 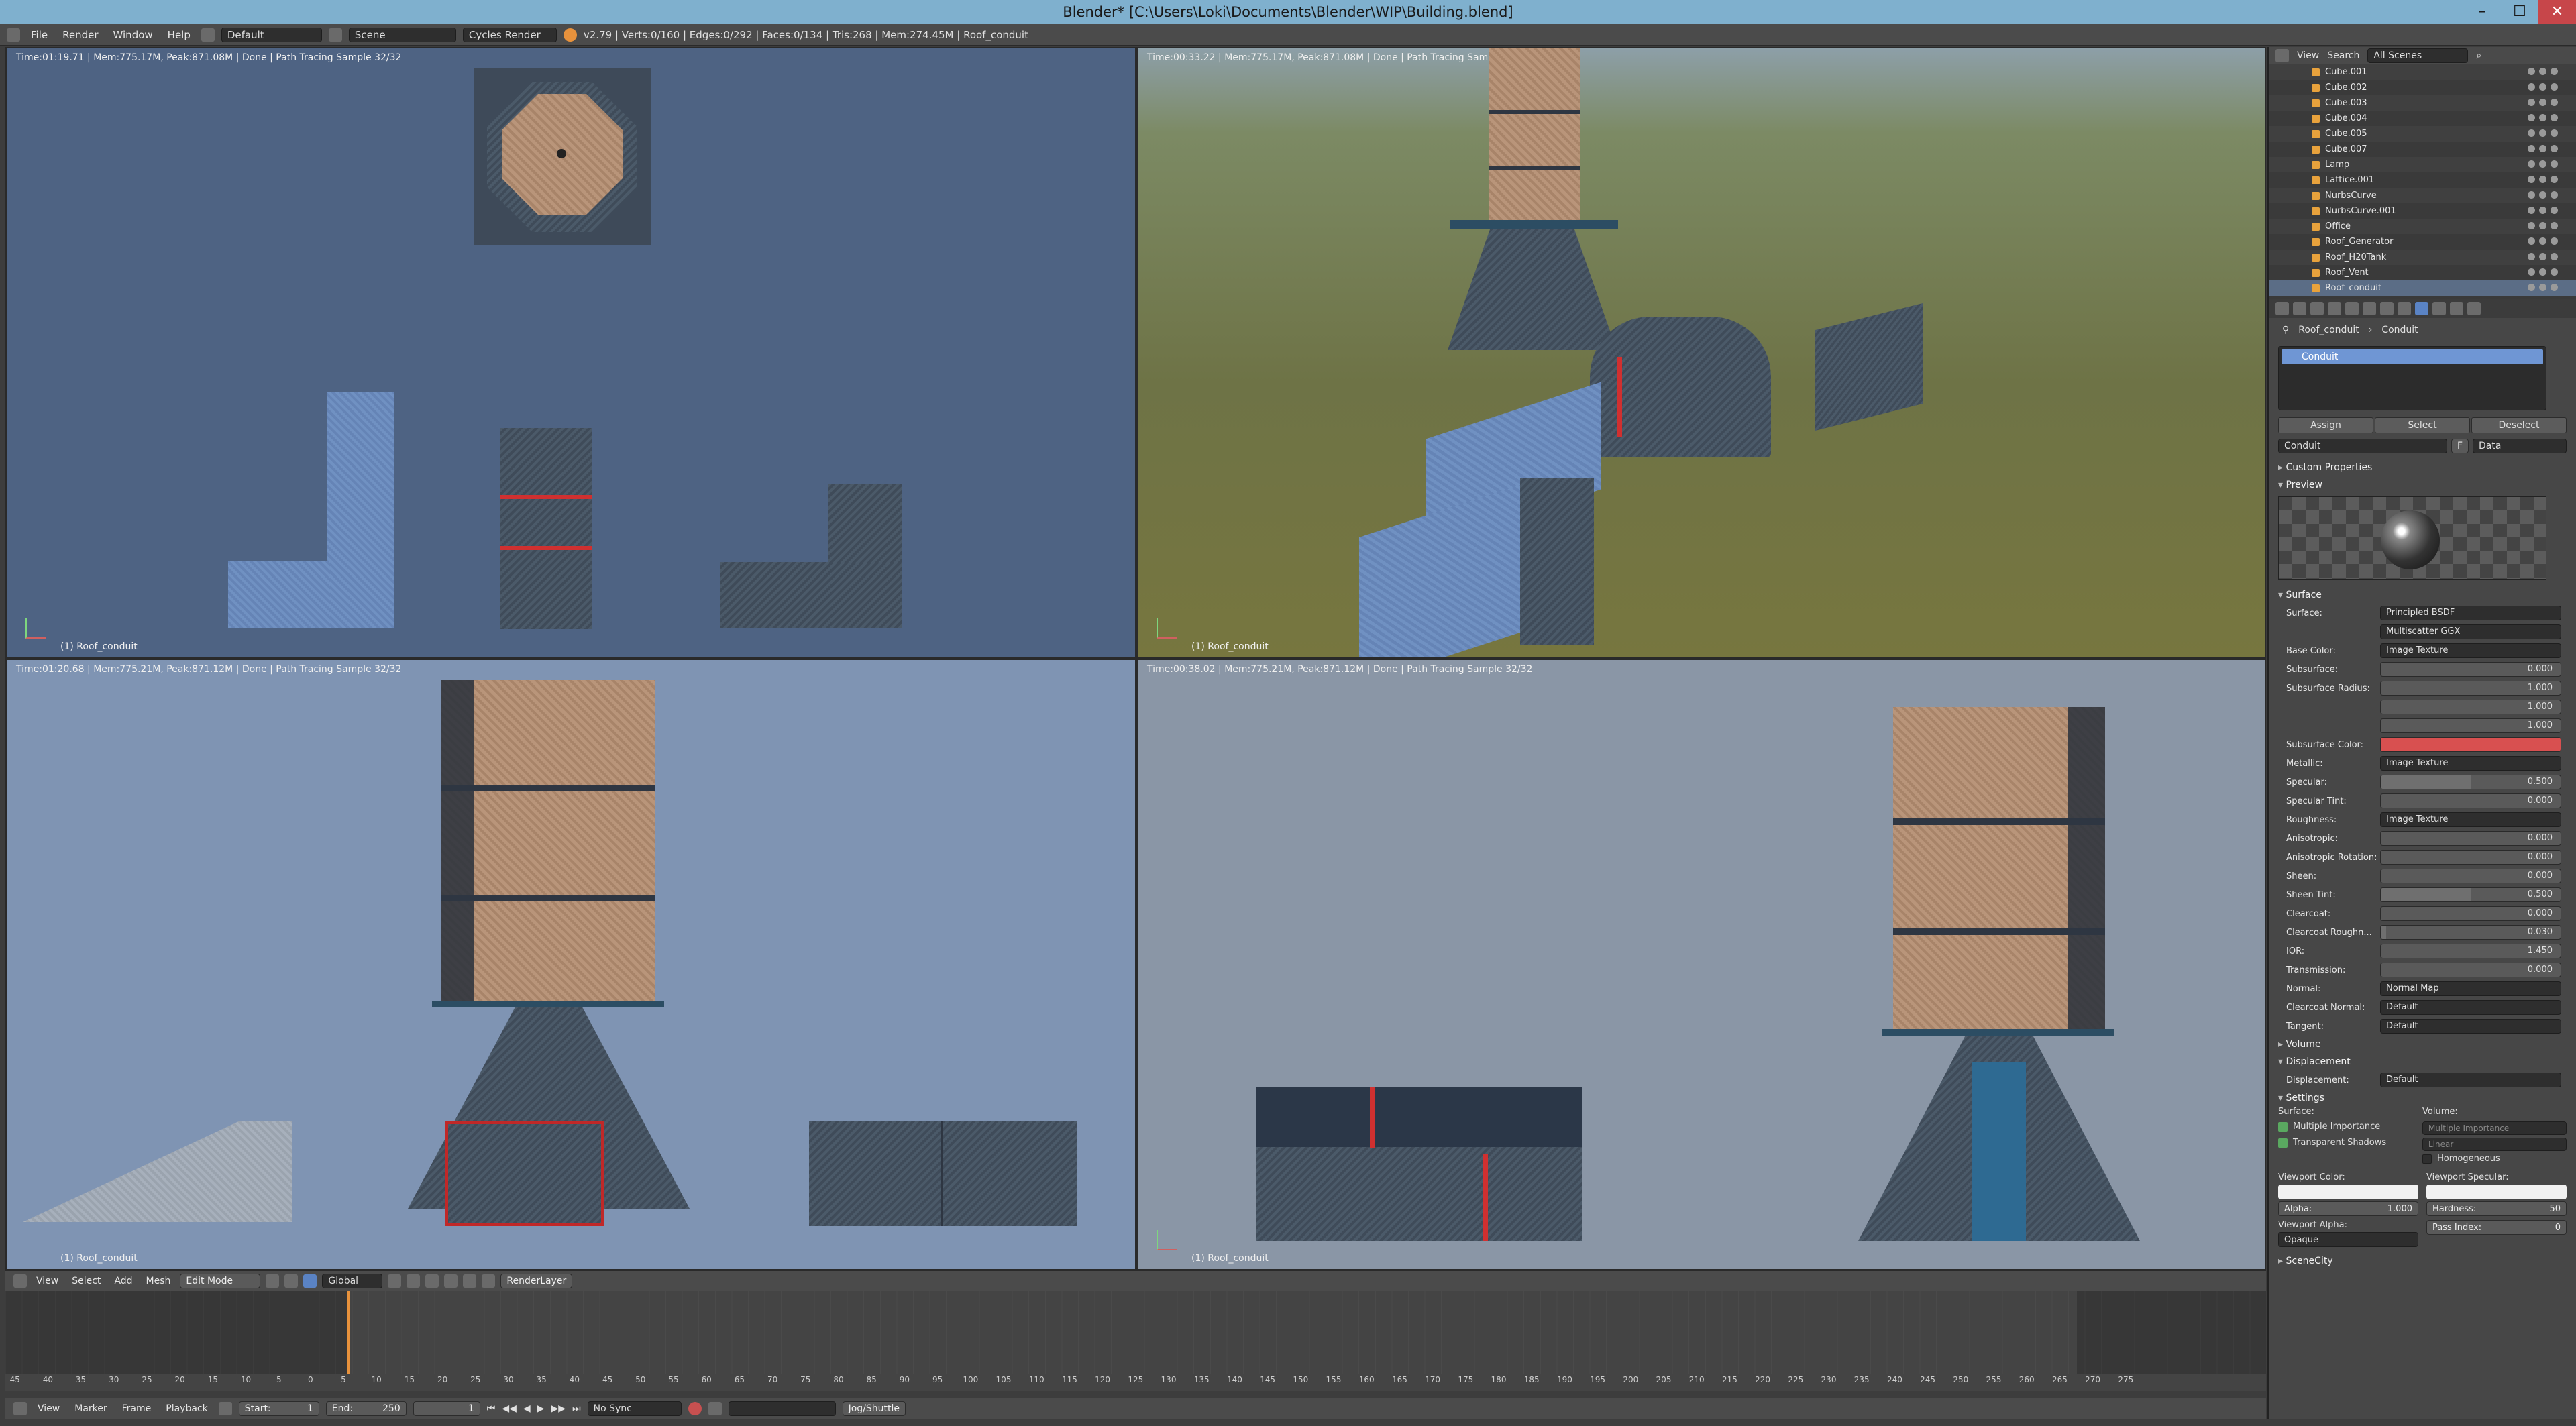 I want to click on end-frame-field: End: 250, so click(x=366, y=1408).